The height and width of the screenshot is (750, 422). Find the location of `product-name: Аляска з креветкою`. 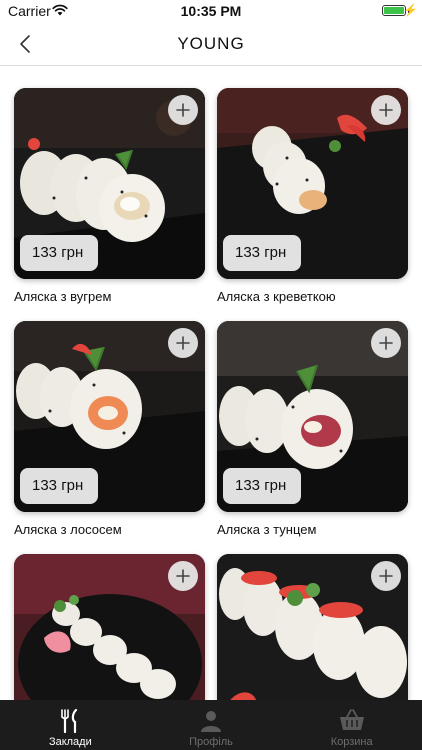

product-name: Аляска з креветкою is located at coordinates (276, 296).